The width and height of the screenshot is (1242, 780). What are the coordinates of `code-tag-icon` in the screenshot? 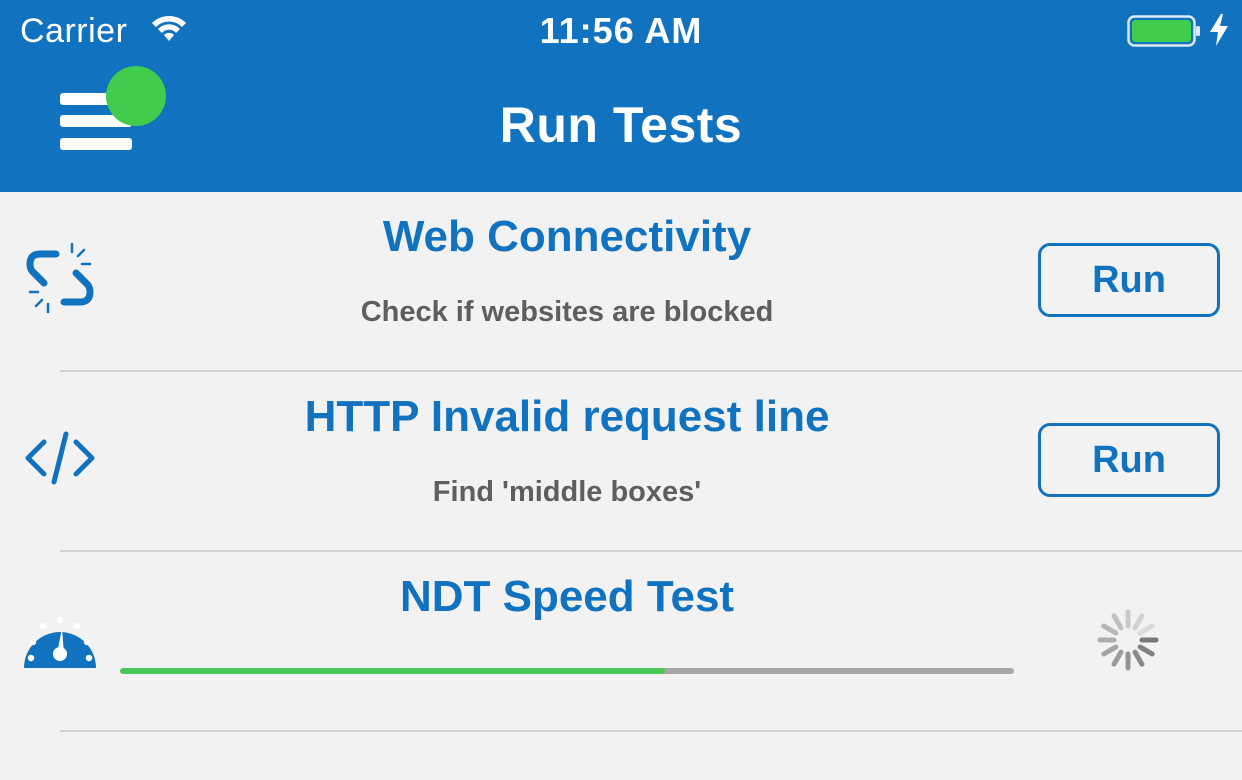 It's located at (60, 458).